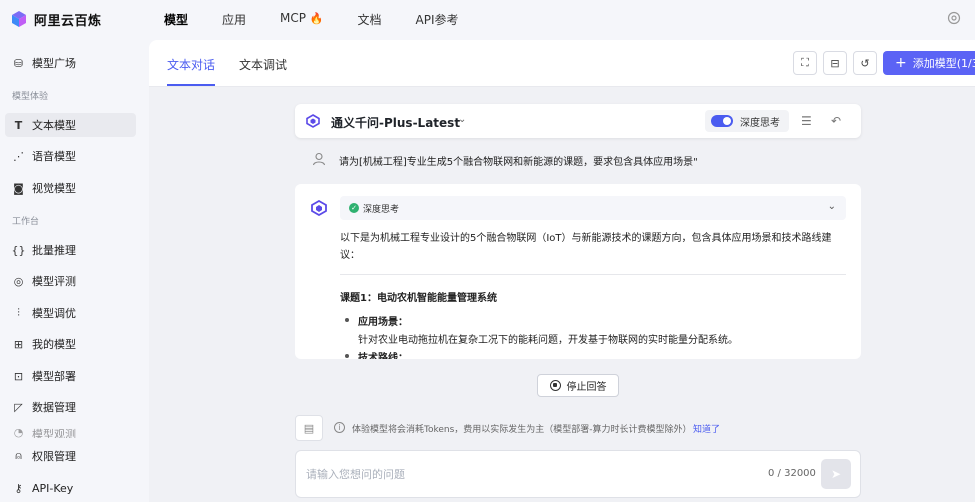  I want to click on sidebar-item-label: 批量推理, so click(54, 250).